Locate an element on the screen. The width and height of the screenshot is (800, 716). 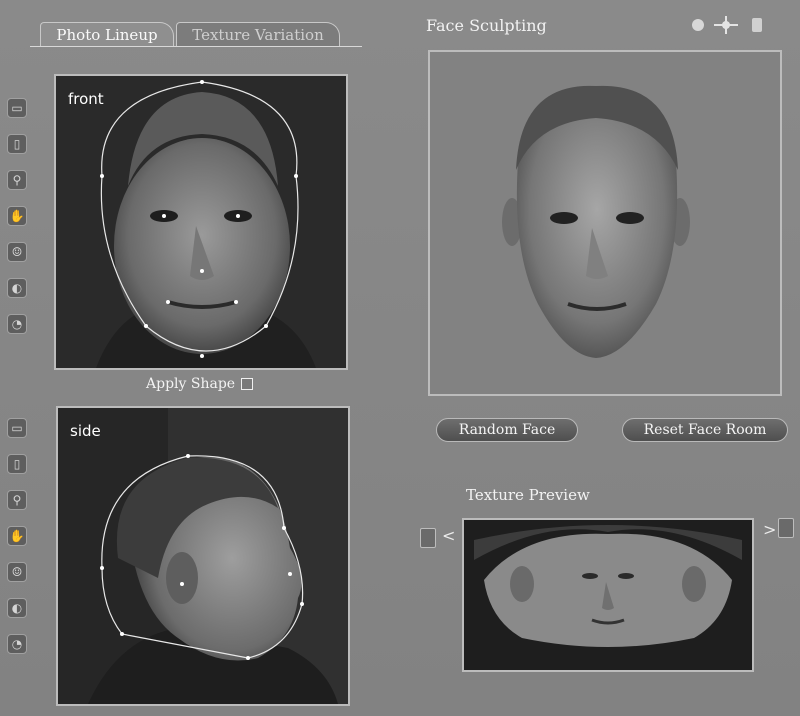
texture-next-page-icon is located at coordinates (786, 528).